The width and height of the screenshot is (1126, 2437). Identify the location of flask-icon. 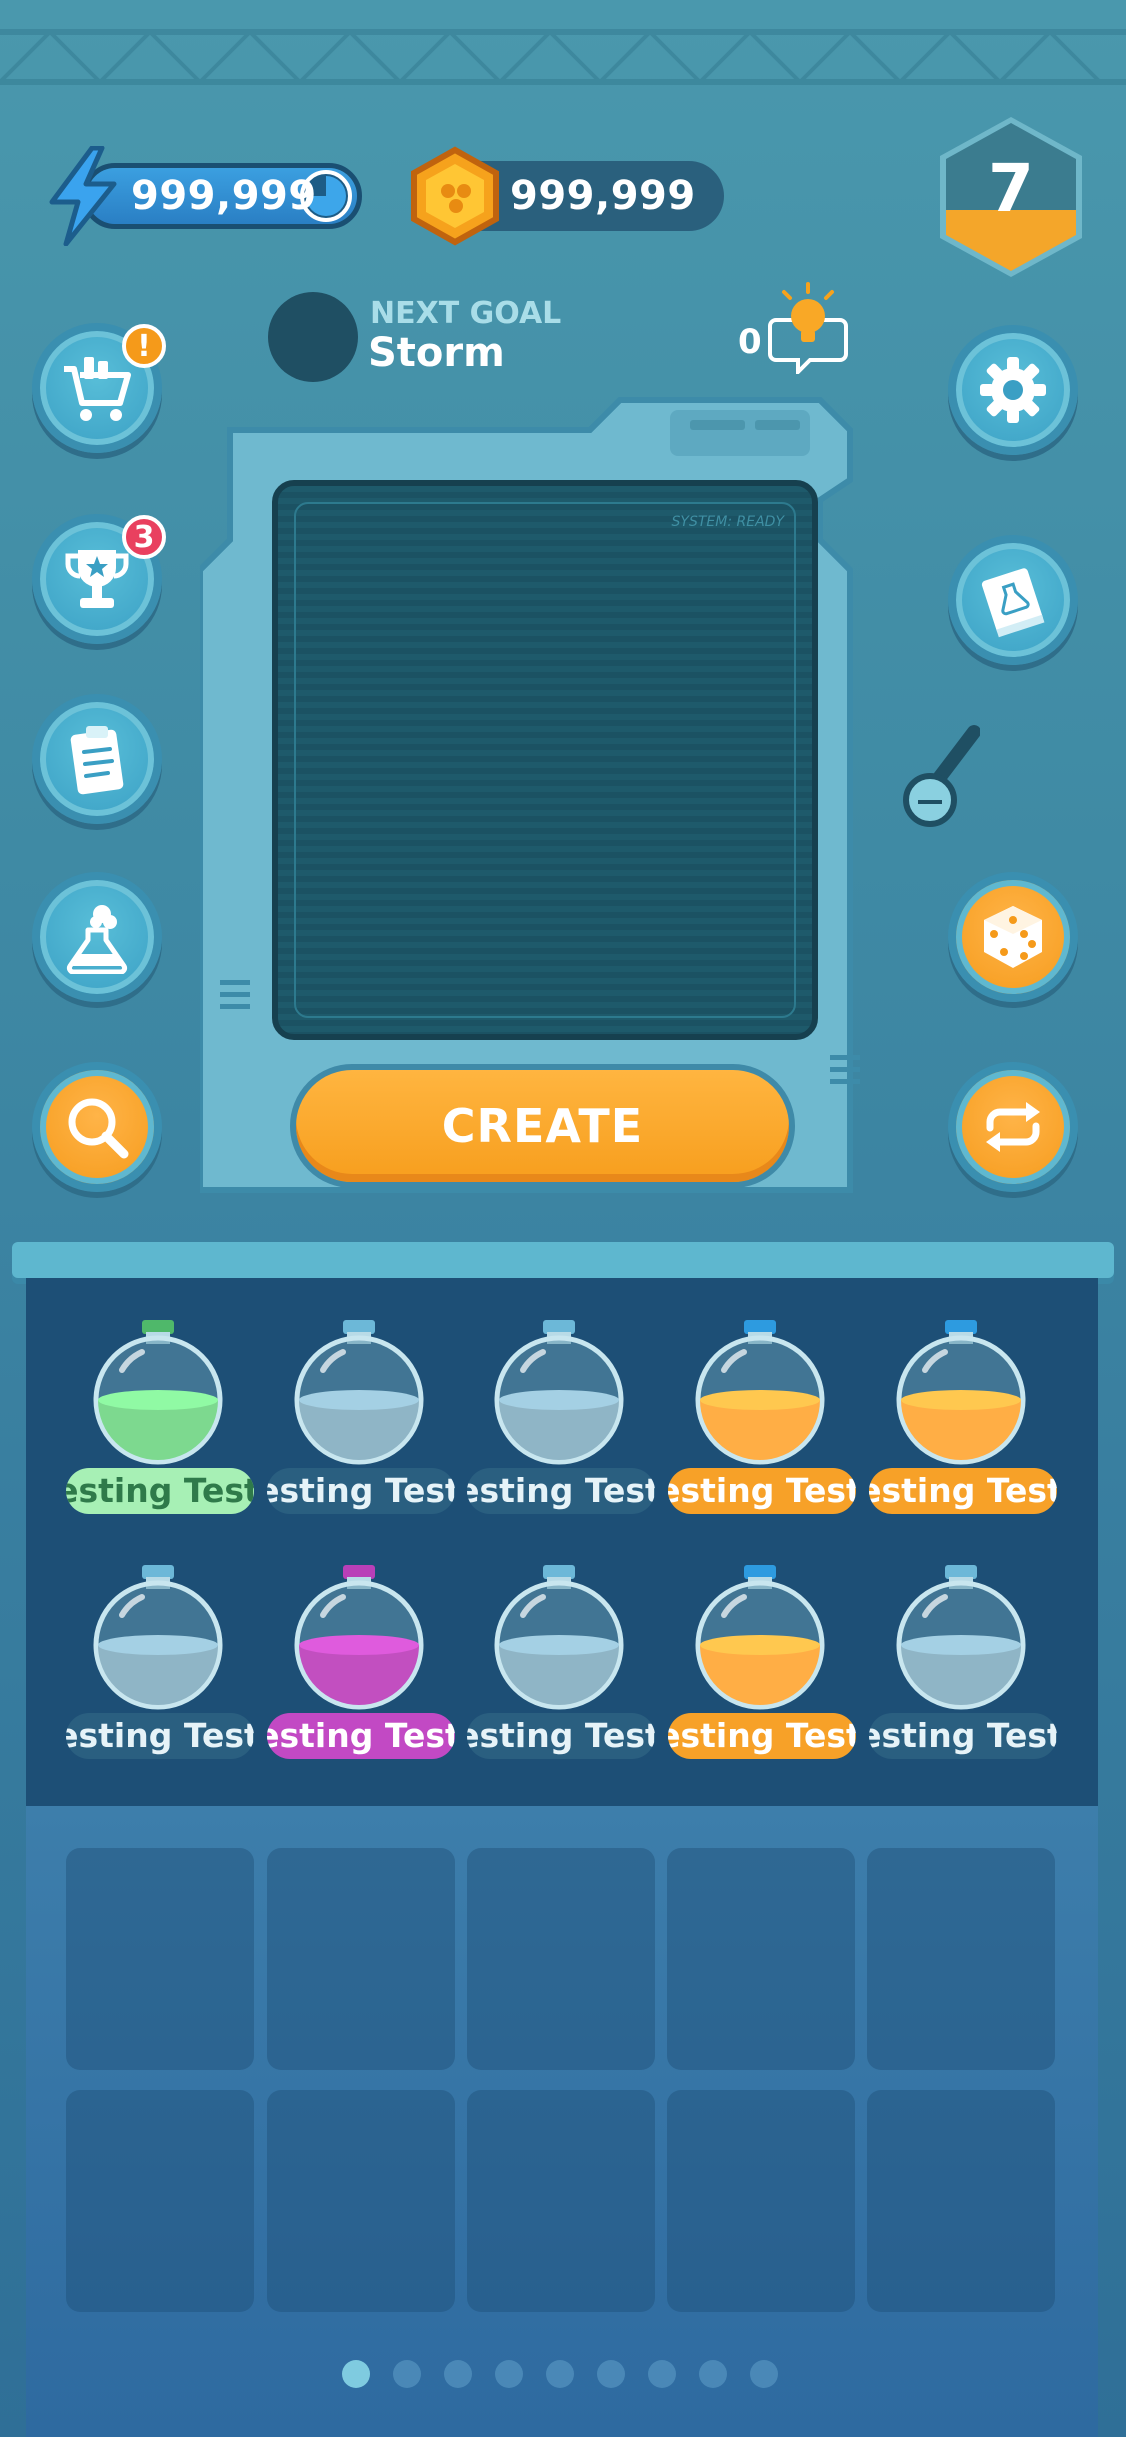
(97, 939).